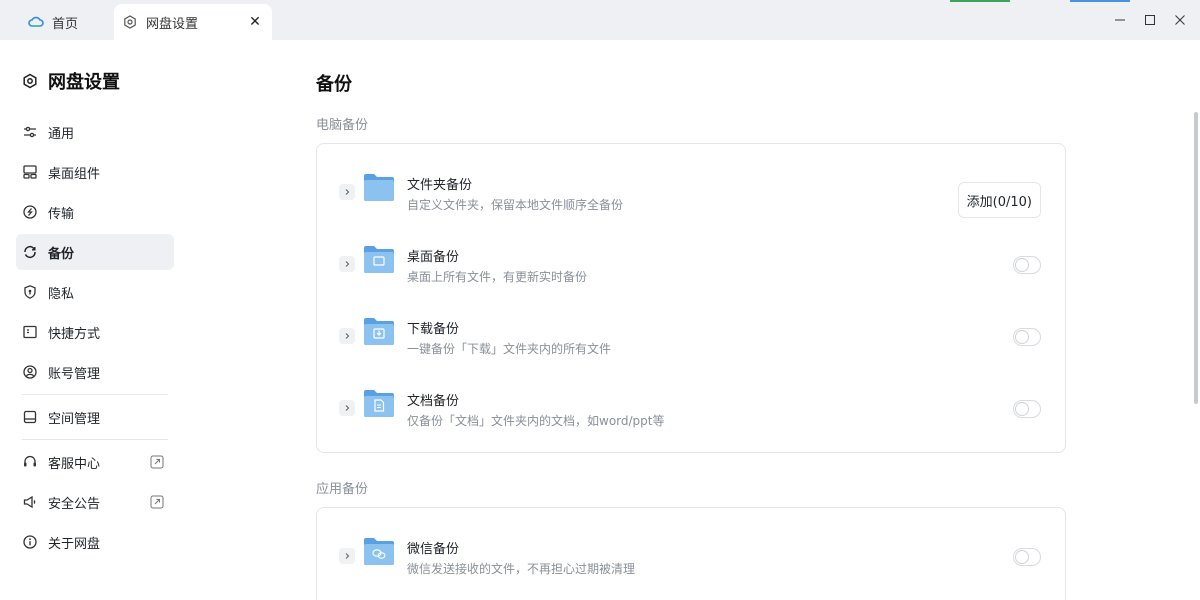  I want to click on backup-row-documents: 文档备份 仅备份「文档」文件夹内的文档，如word/ppt等, so click(691, 406).